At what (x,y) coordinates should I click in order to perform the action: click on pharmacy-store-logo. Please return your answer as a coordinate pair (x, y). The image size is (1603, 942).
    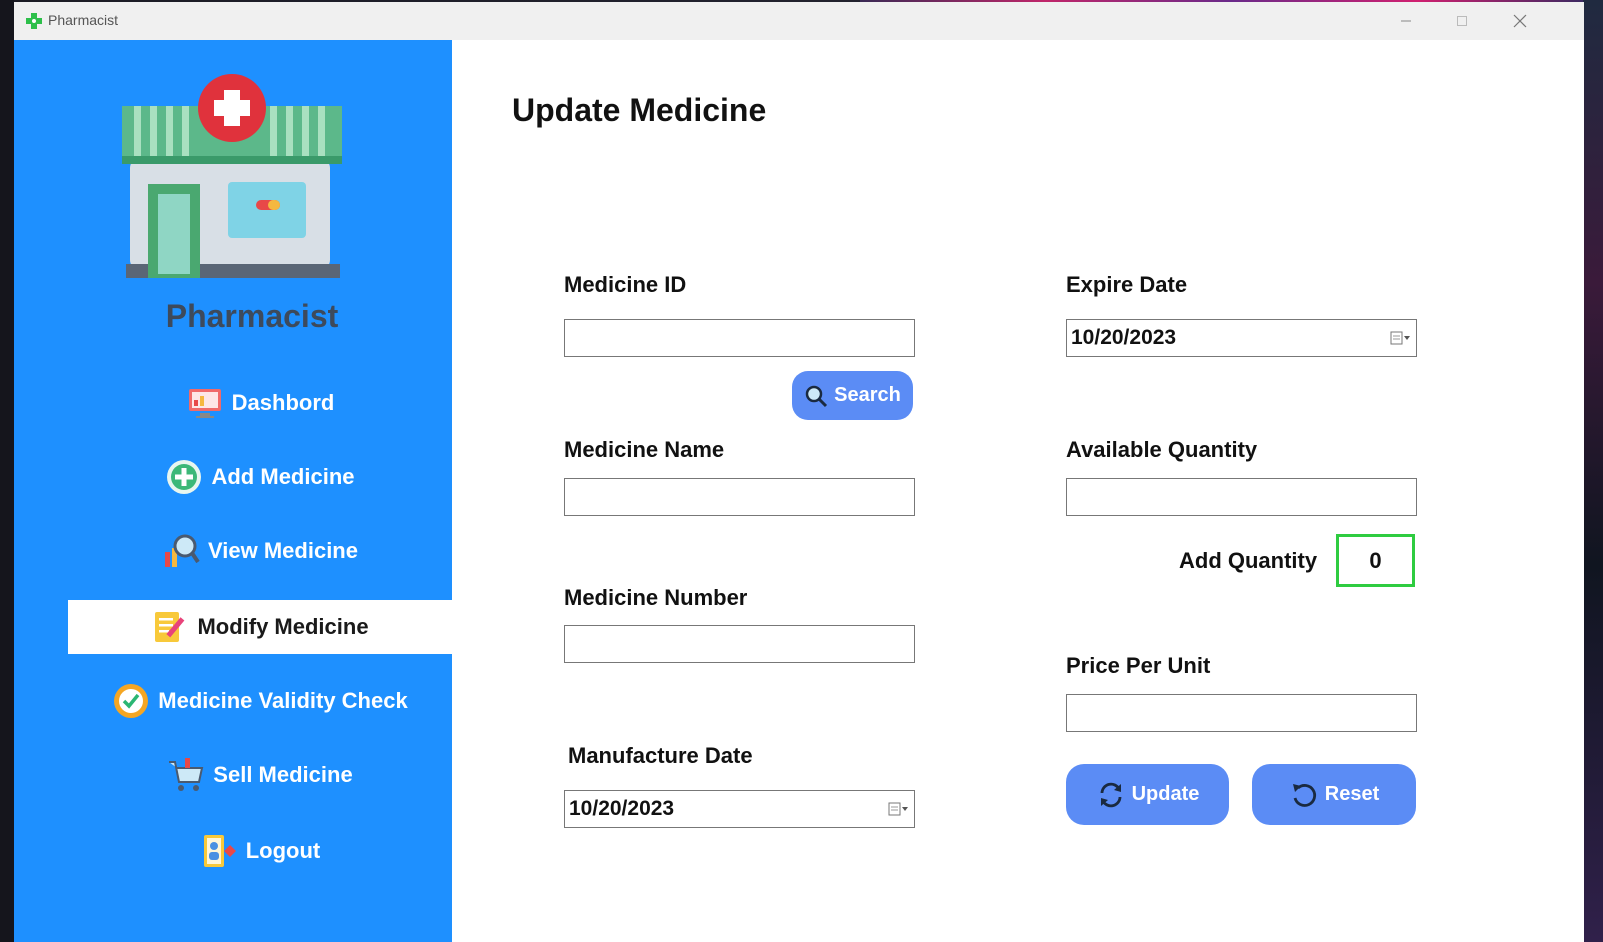
    Looking at the image, I should click on (232, 176).